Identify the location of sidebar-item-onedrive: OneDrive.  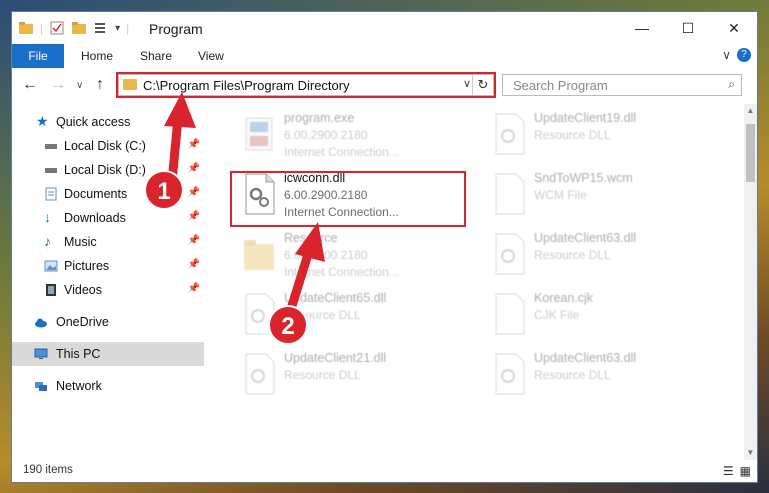
(108, 322).